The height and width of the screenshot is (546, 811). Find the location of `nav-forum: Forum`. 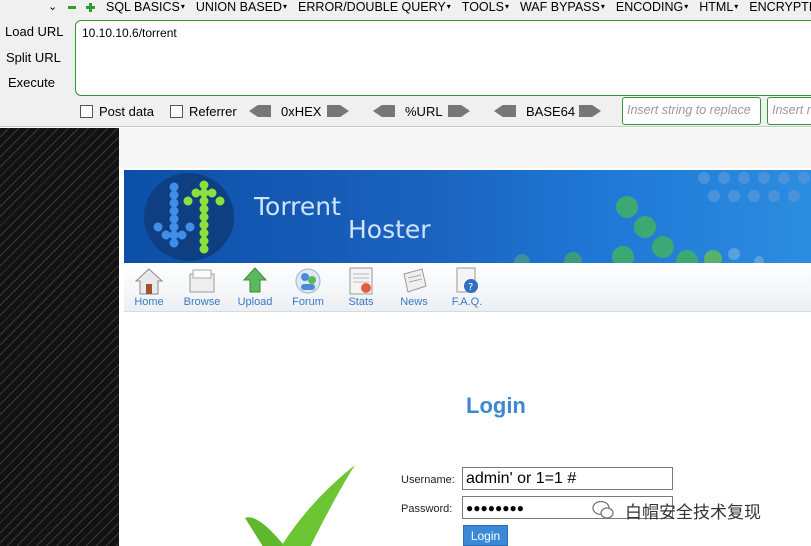

nav-forum: Forum is located at coordinates (308, 287).